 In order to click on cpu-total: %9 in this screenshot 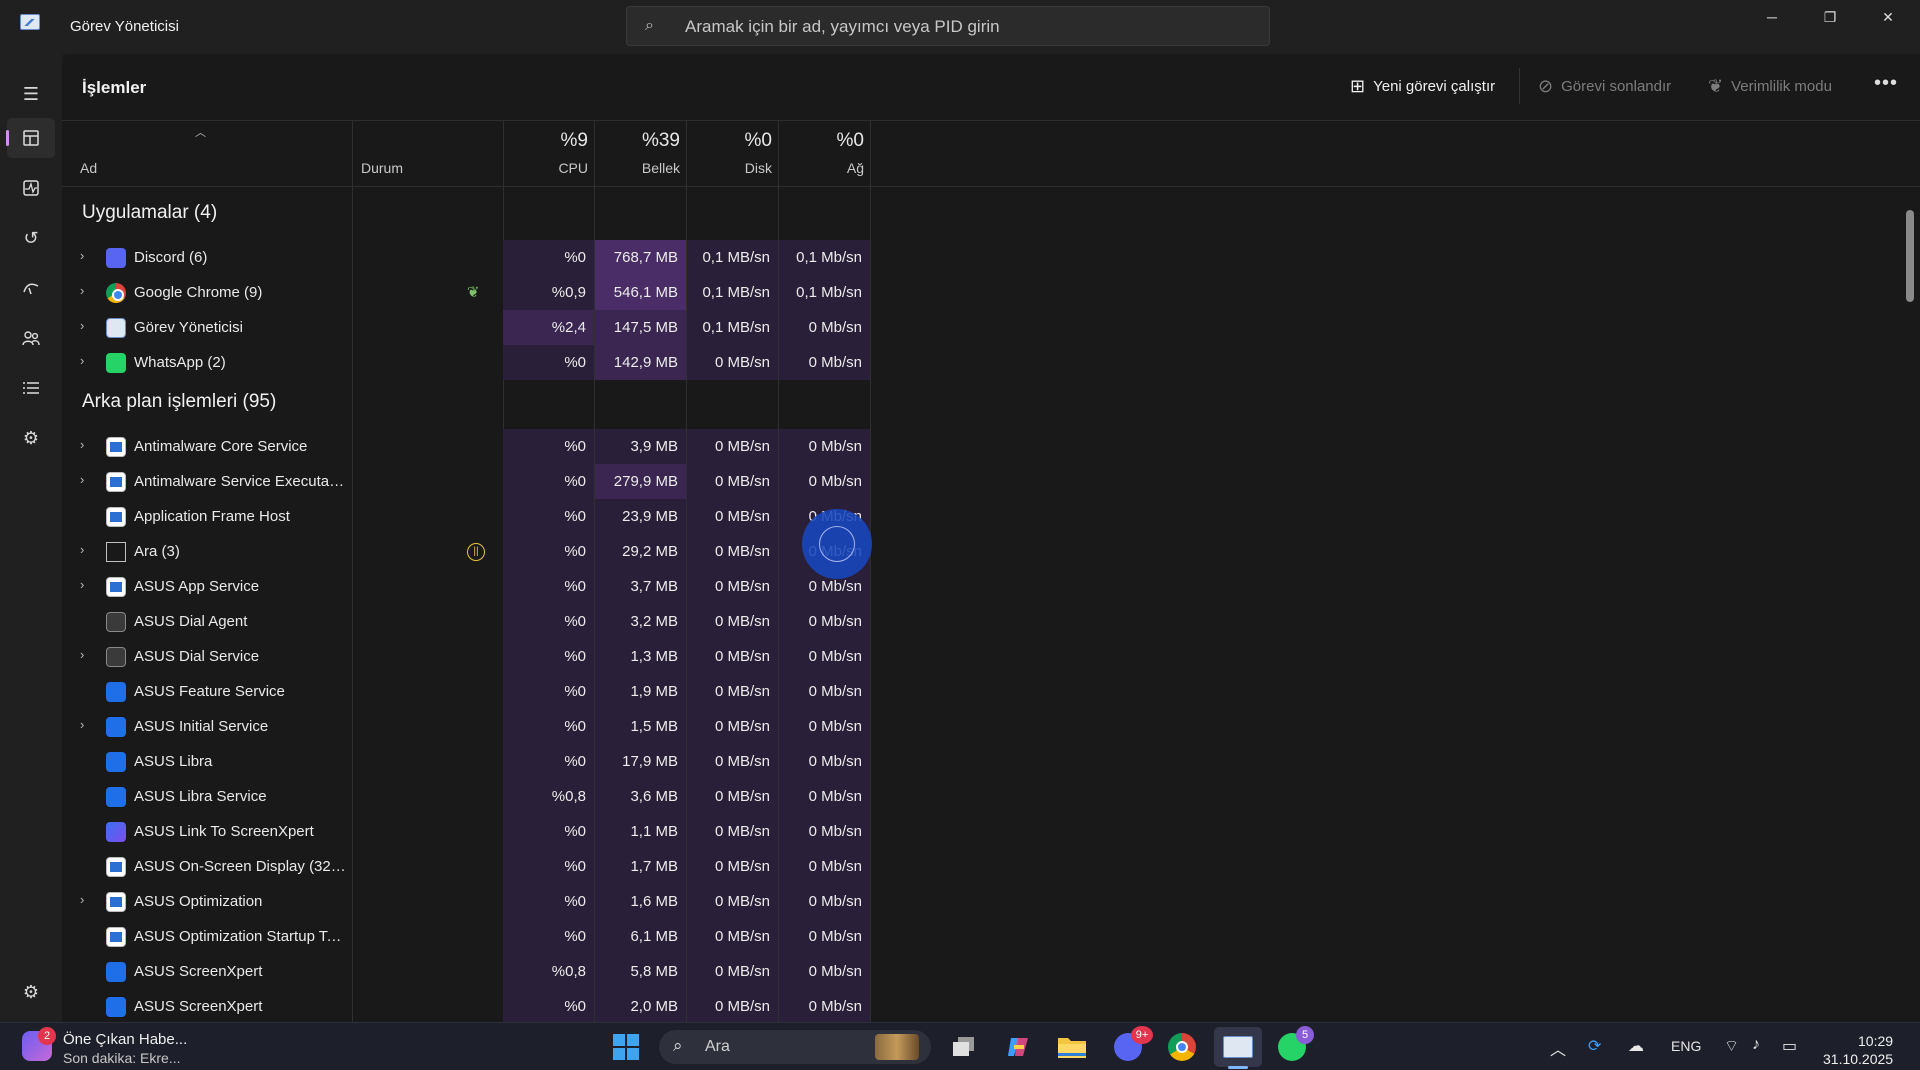, I will do `click(545, 141)`.